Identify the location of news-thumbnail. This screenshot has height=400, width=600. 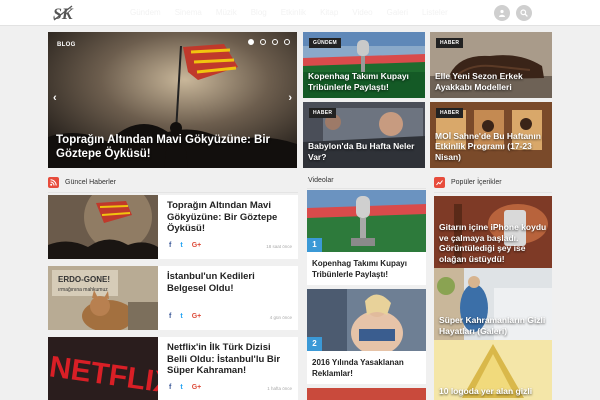
(103, 227).